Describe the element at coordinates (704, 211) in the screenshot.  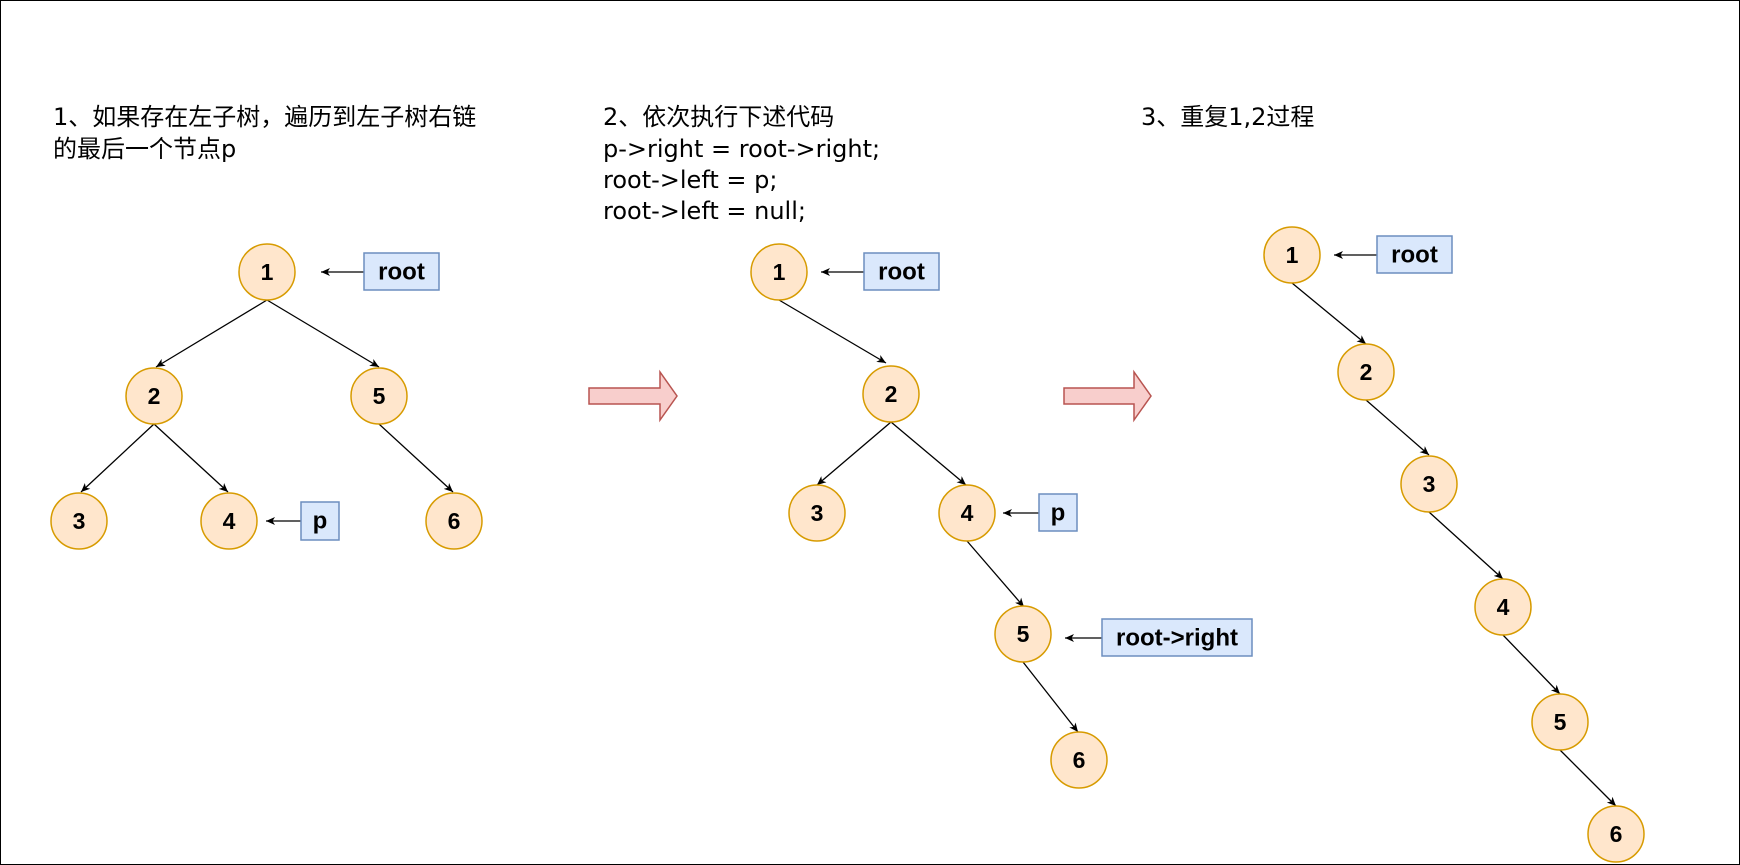
I see `step2-code-line3: root->left = null;` at that location.